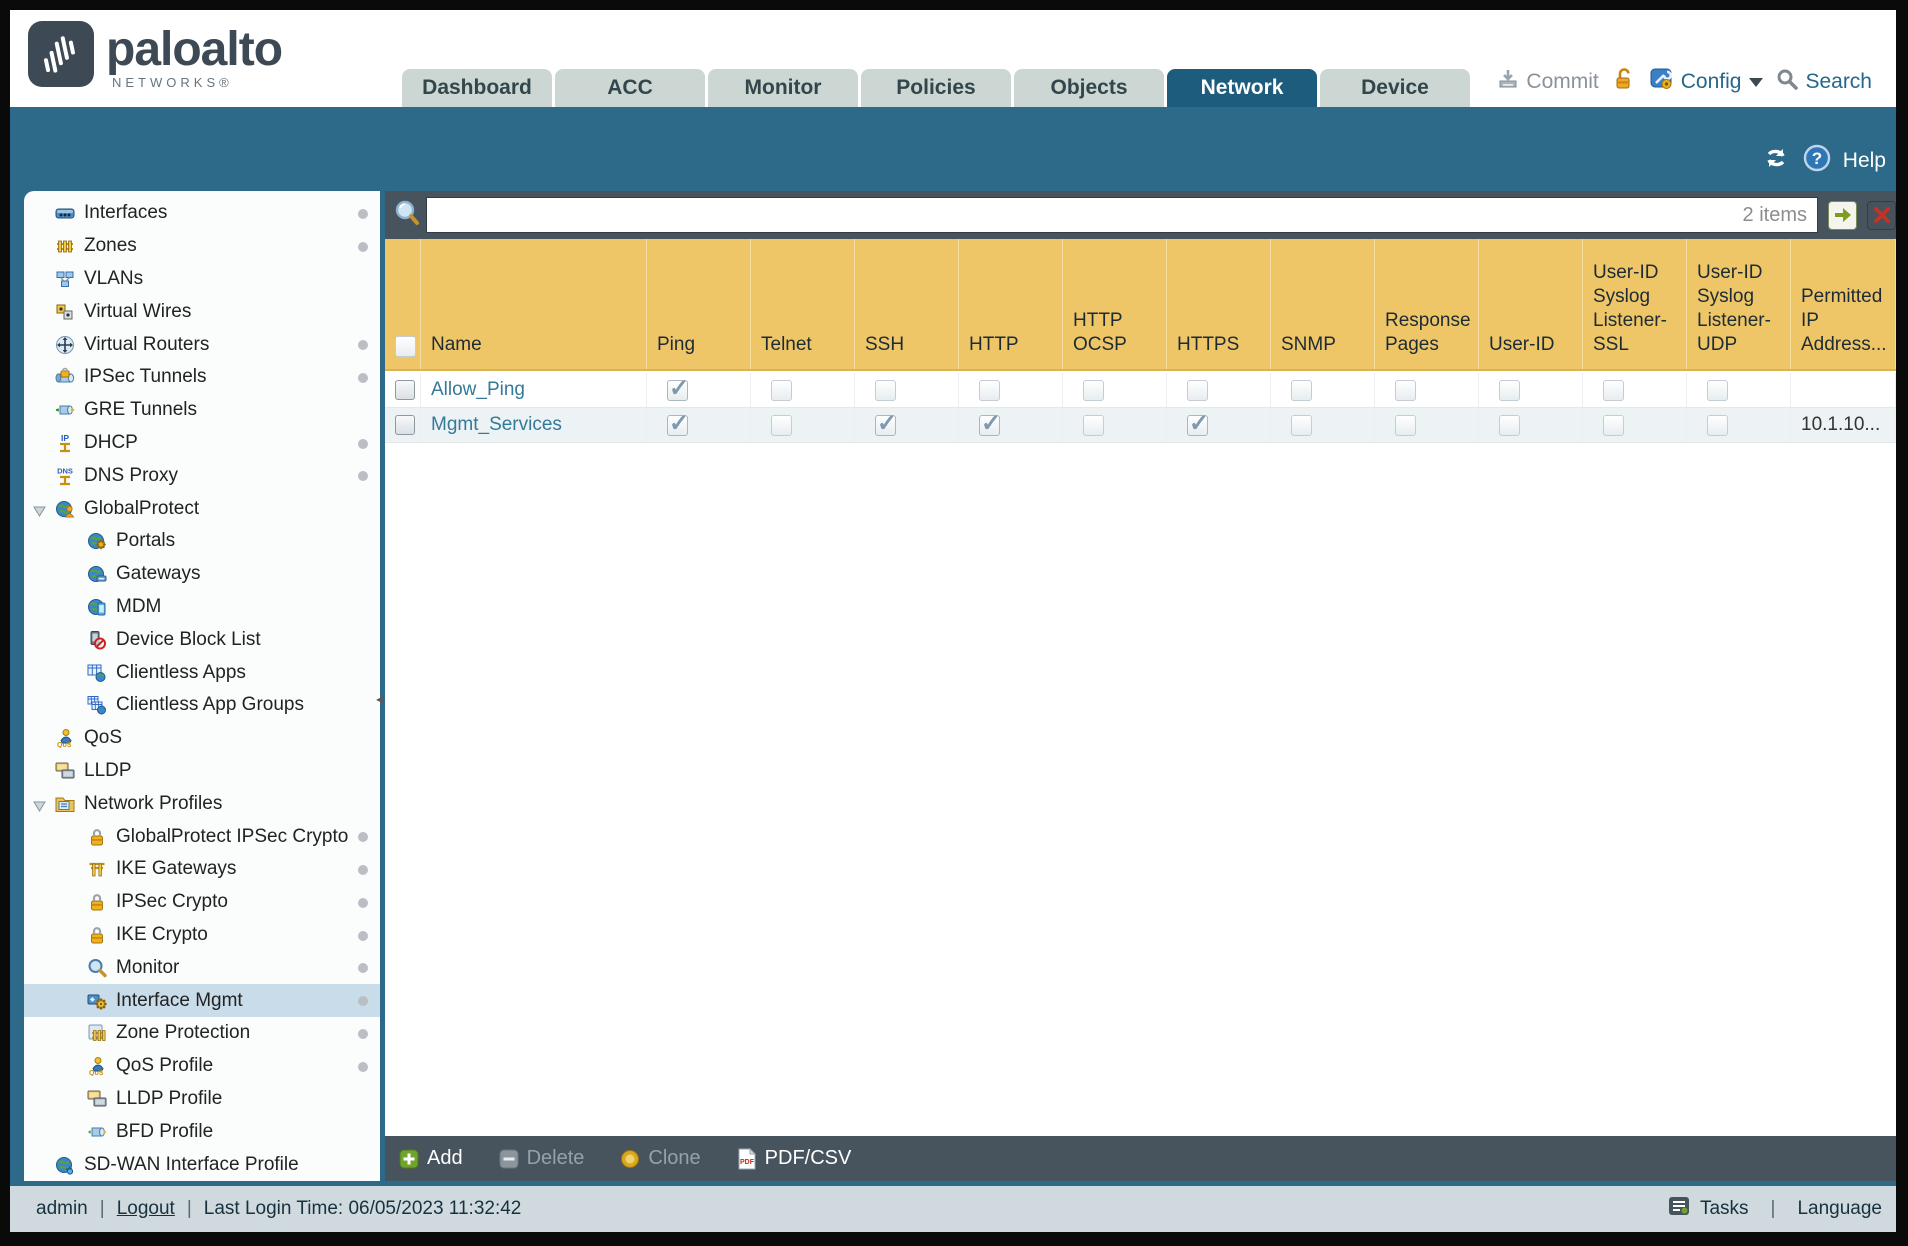 The height and width of the screenshot is (1246, 1908). Describe the element at coordinates (907, 304) in the screenshot. I see `column-header-ssh: SSH` at that location.